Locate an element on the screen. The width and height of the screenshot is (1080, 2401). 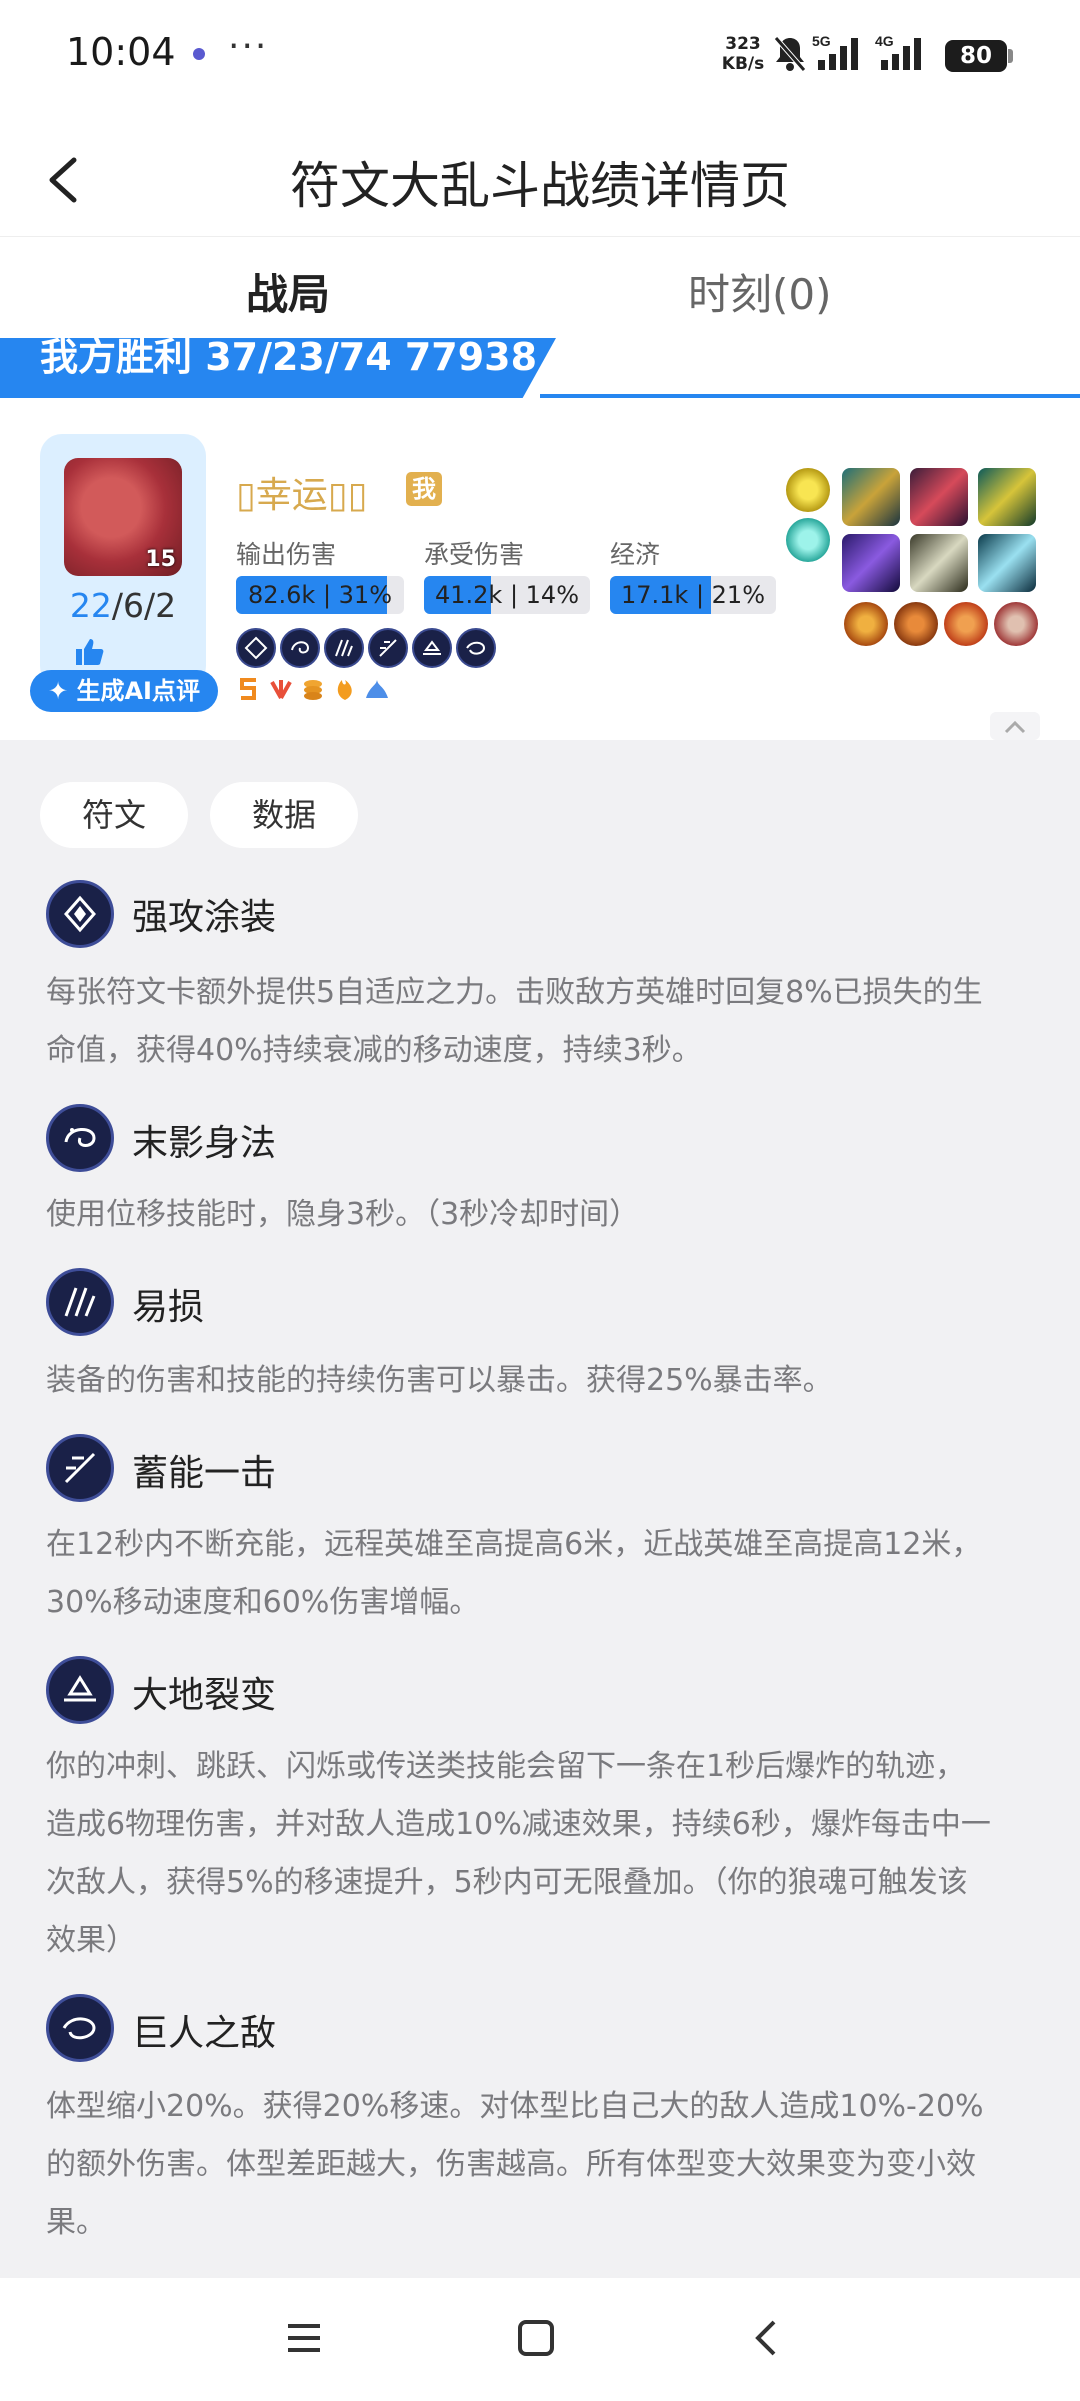
augment-2-icon is located at coordinates (916, 624).